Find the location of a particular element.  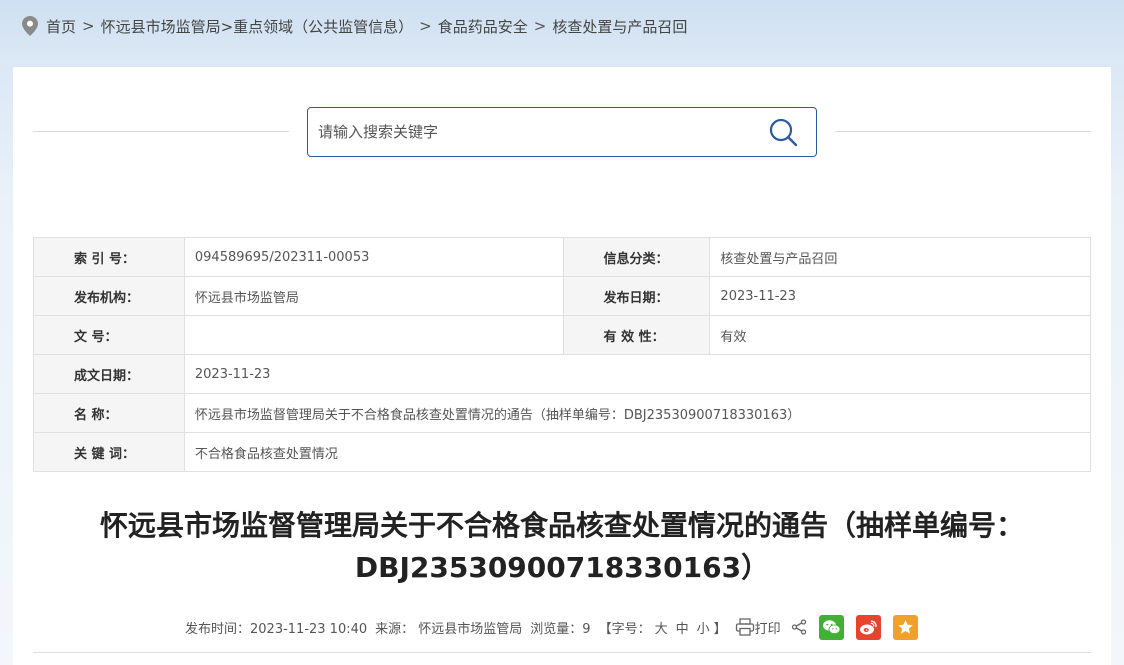

favorite-icon is located at coordinates (905, 627).